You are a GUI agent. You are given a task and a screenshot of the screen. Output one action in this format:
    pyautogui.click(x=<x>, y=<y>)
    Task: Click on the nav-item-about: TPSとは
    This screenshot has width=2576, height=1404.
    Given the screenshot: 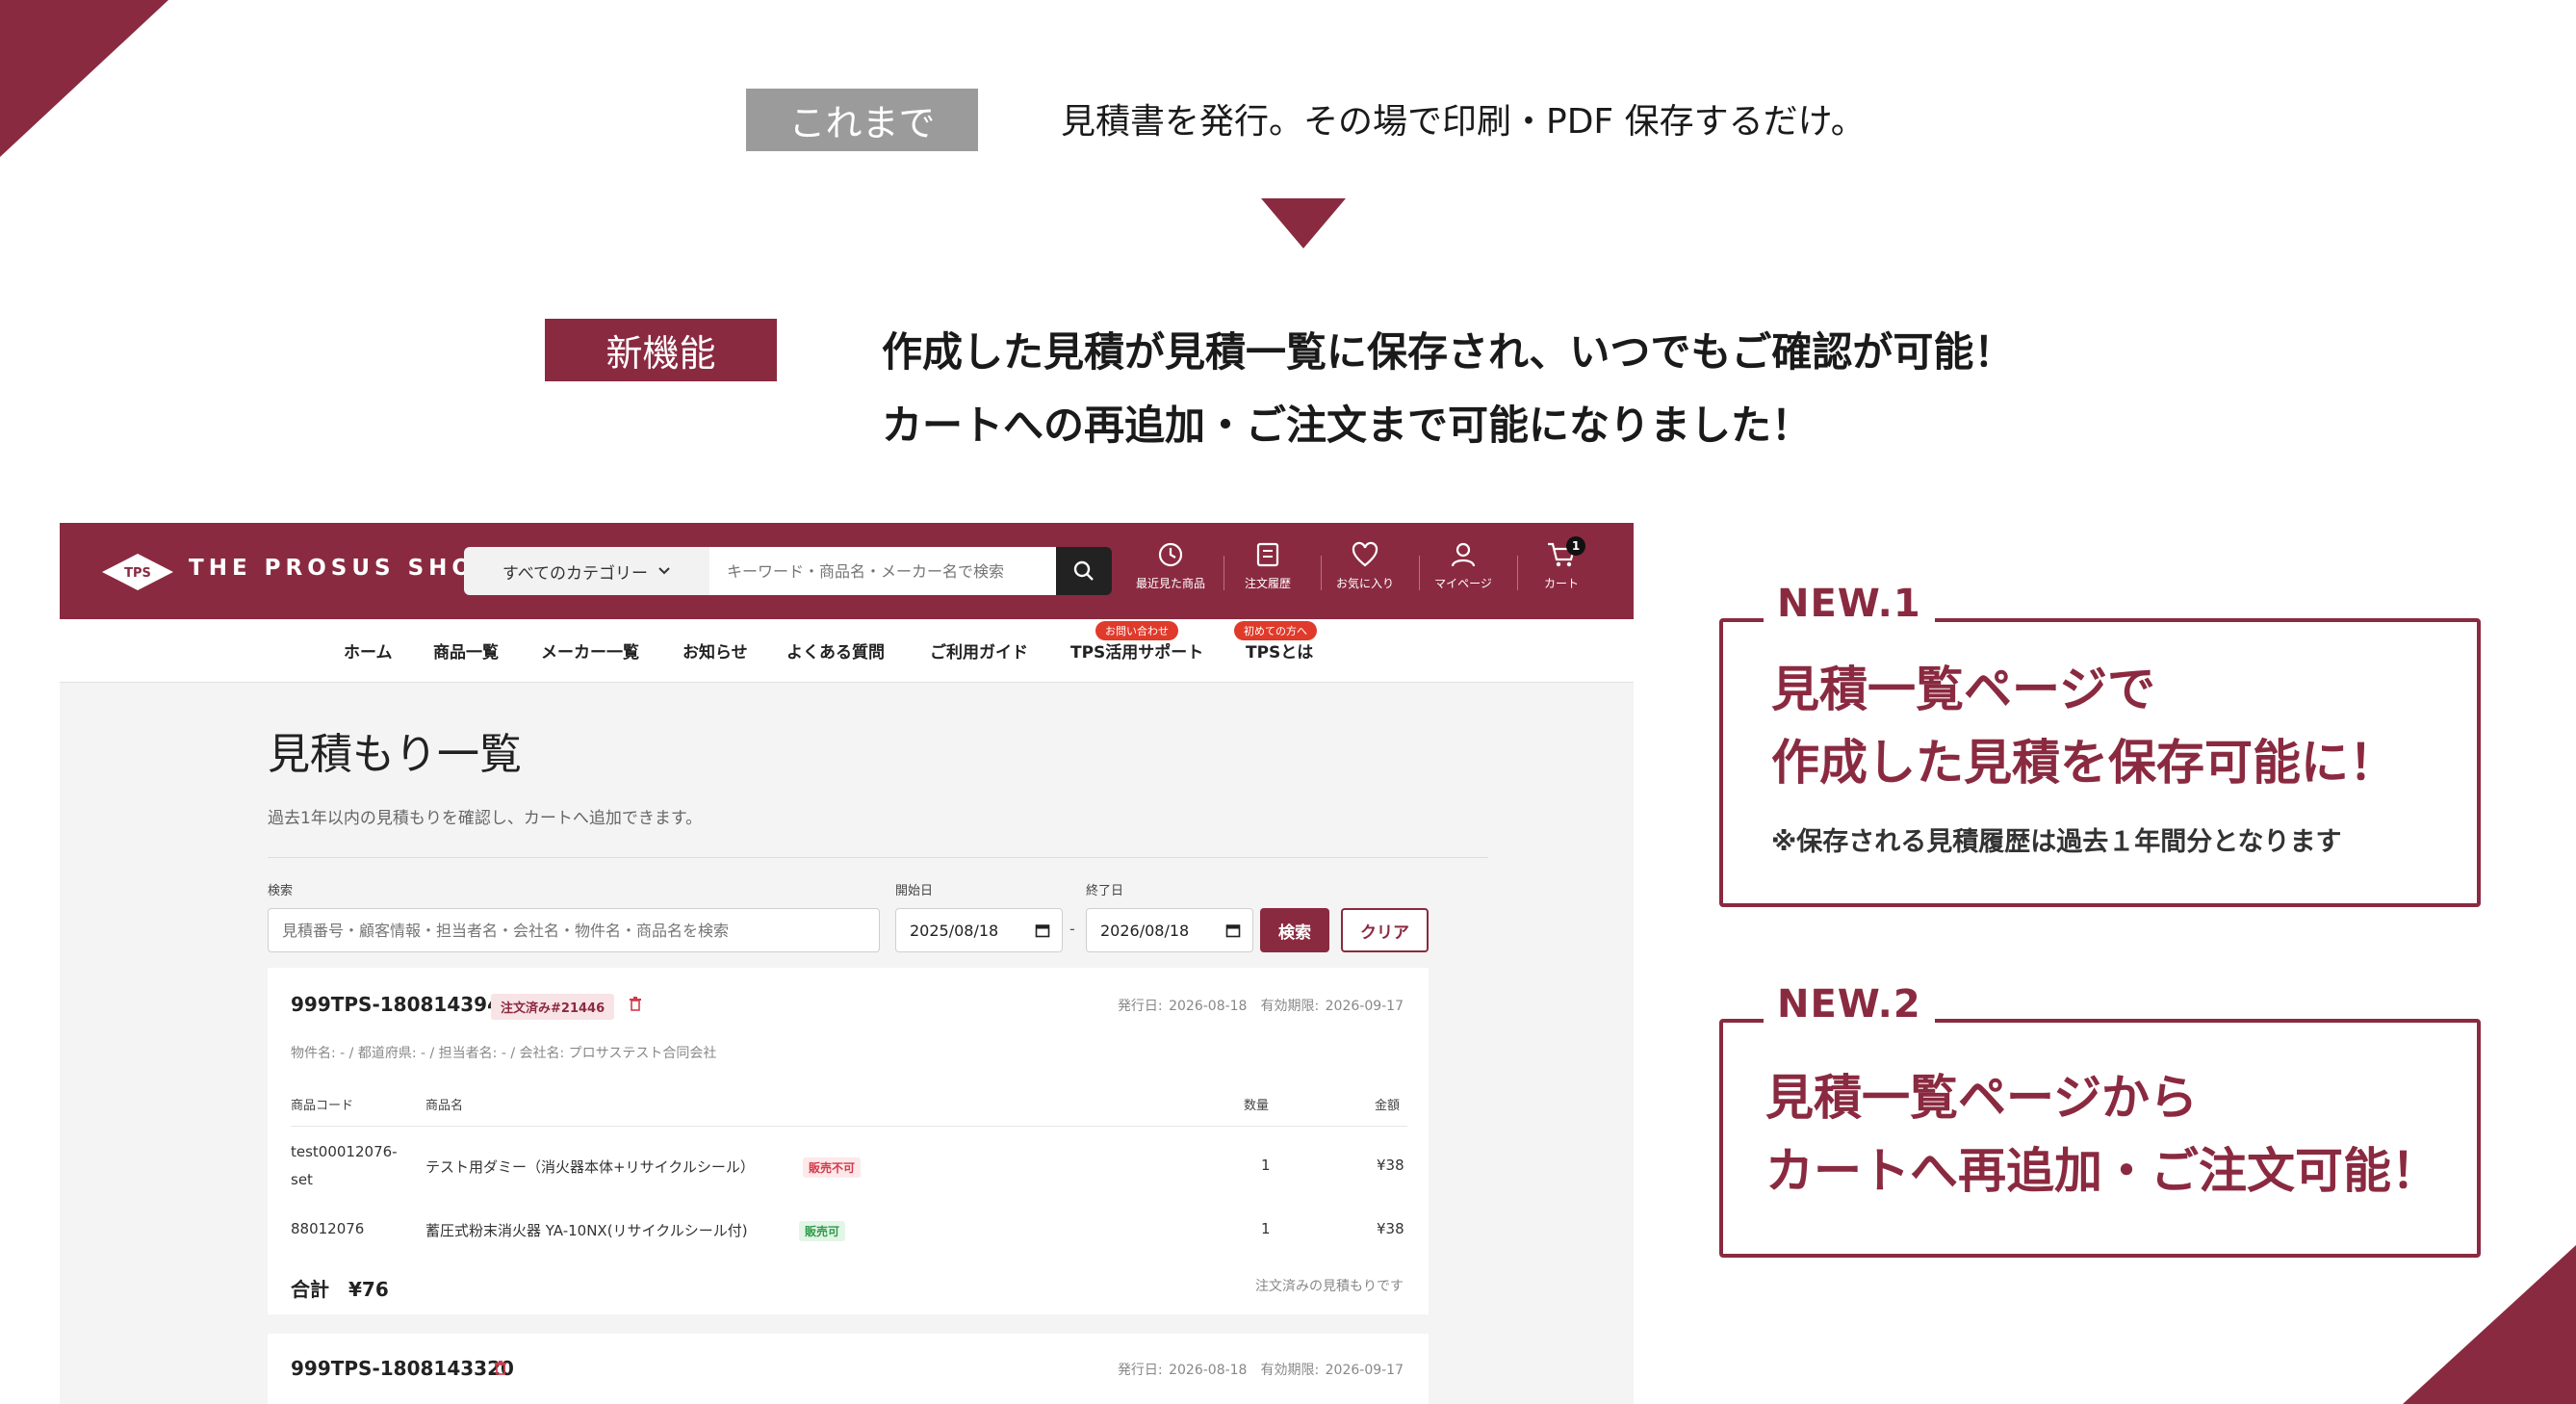 What is the action you would take?
    pyautogui.click(x=1279, y=650)
    